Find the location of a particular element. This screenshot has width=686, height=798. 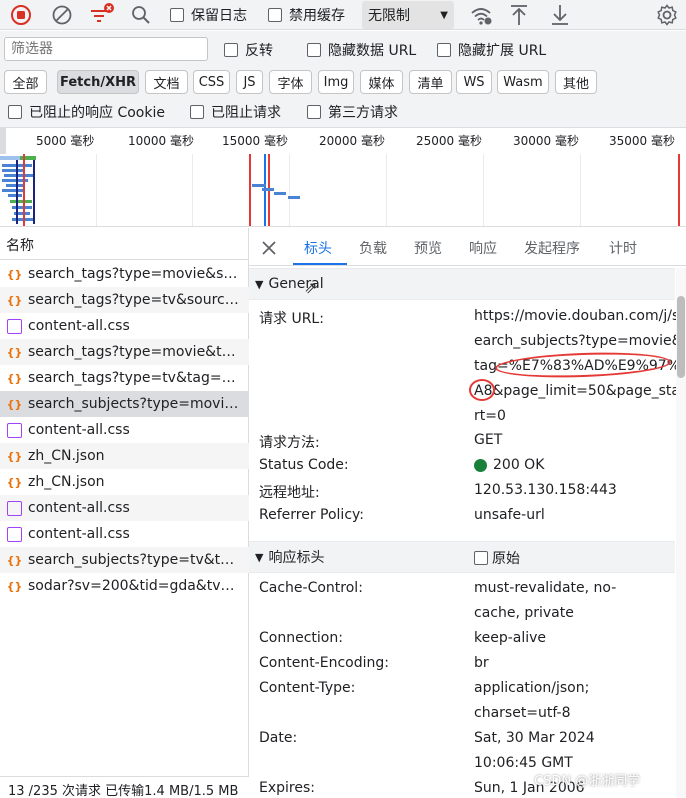

disable-cache-checkbox: 禁用缓存 is located at coordinates (306, 15).